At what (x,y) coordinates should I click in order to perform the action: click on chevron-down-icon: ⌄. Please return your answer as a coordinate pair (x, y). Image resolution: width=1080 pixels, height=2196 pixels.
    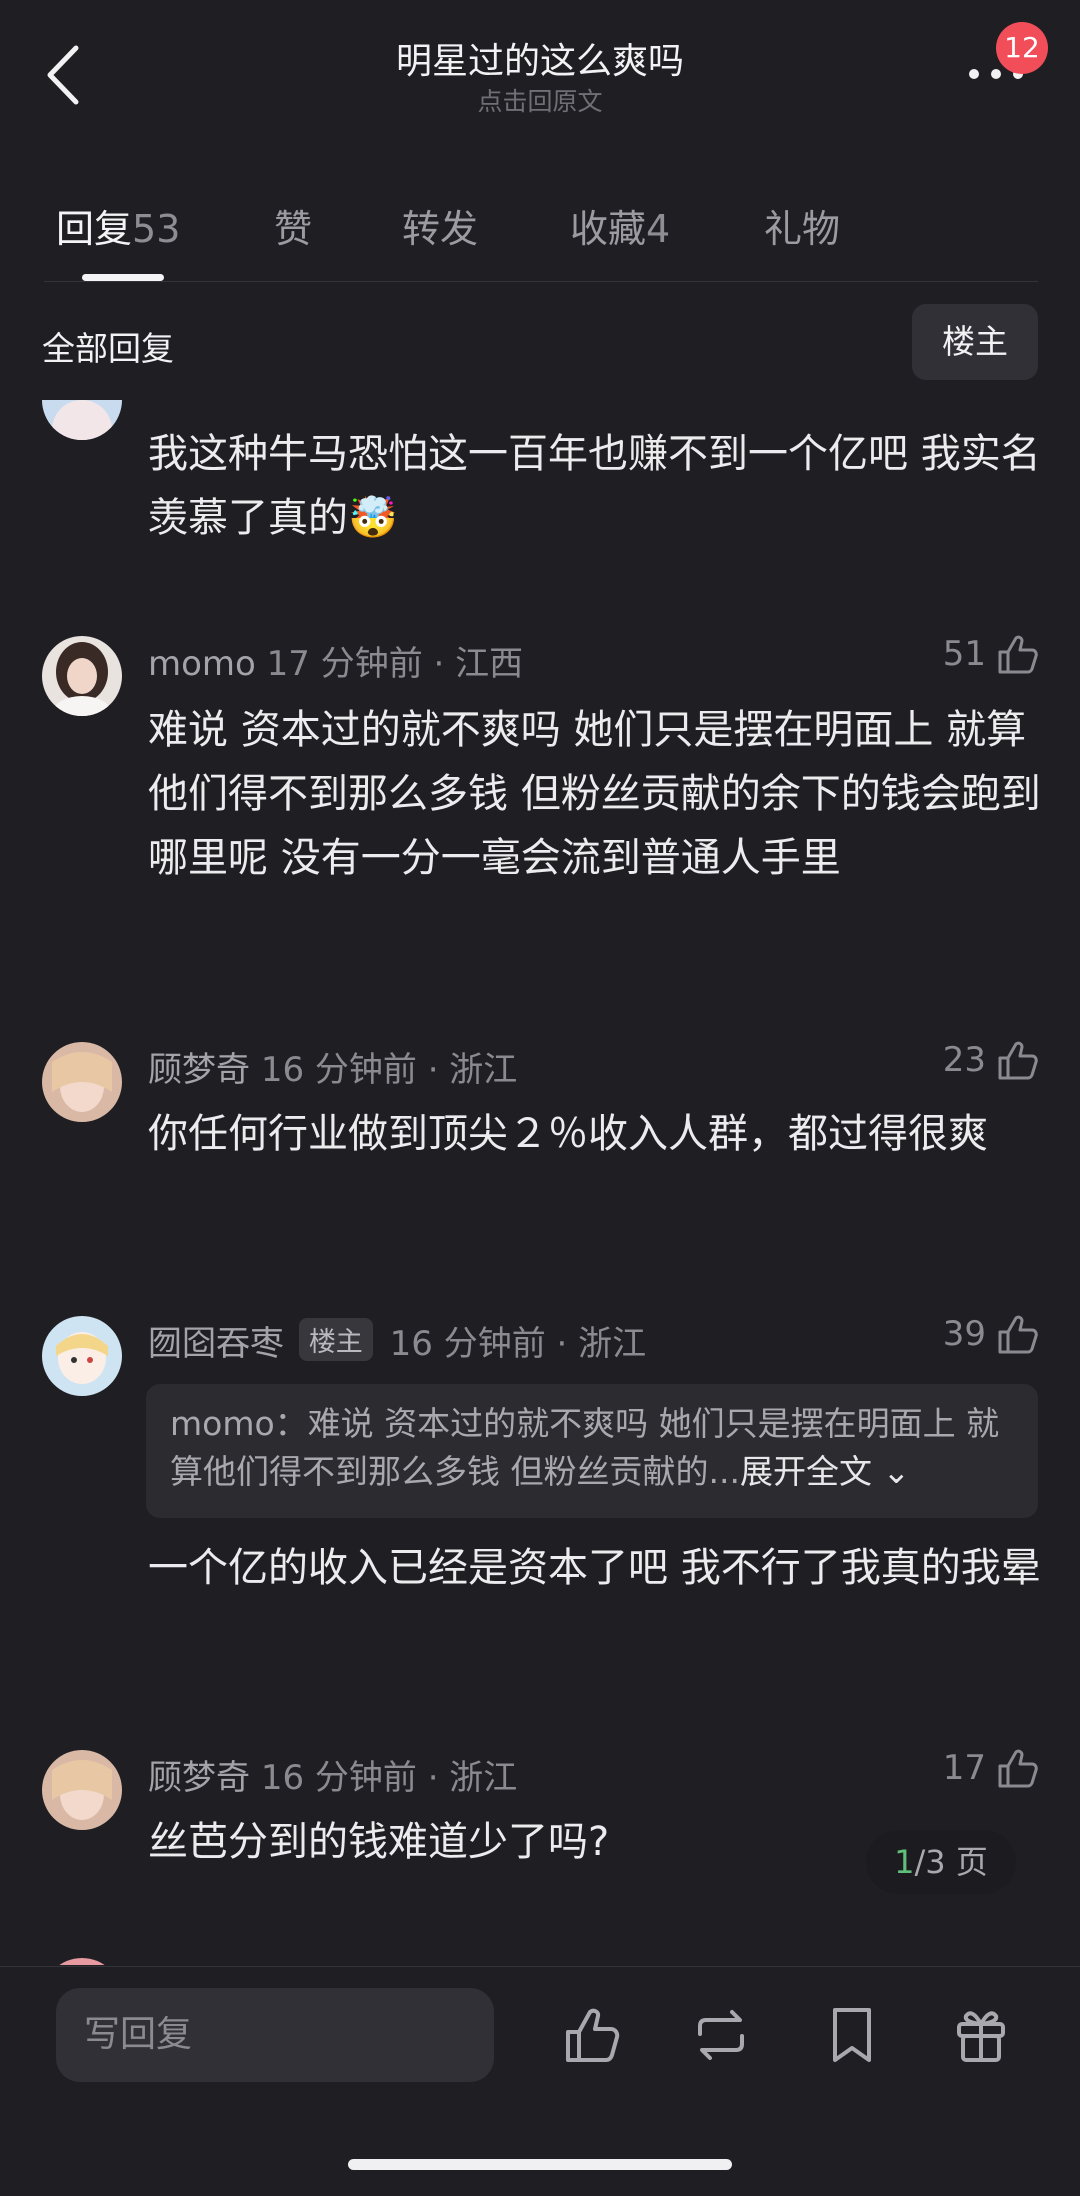
    Looking at the image, I should click on (896, 1471).